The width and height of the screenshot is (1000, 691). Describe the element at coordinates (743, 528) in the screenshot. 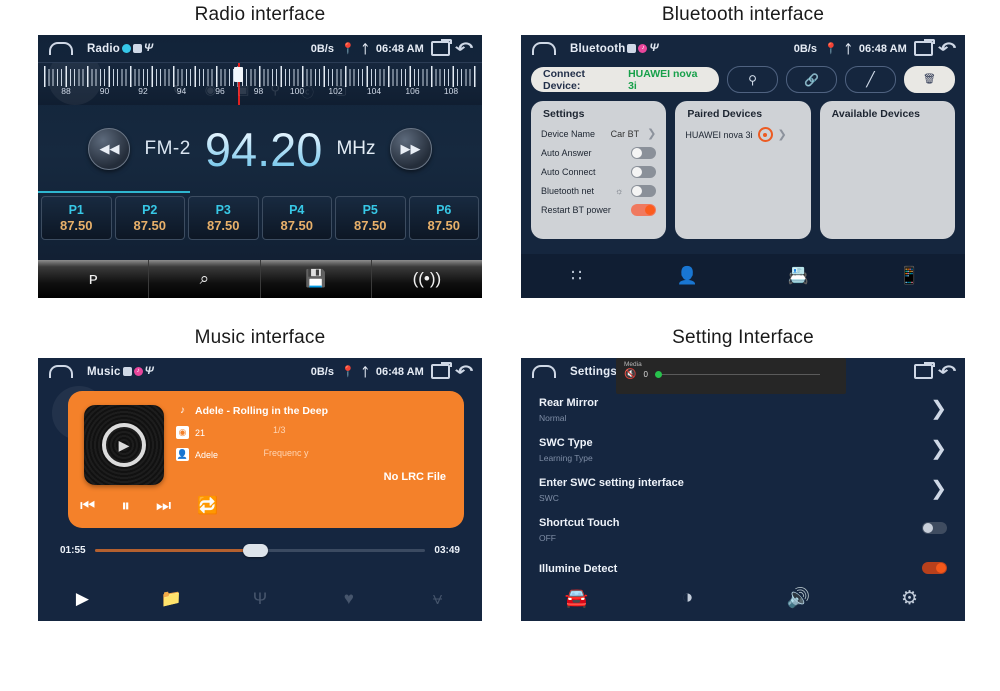

I see `setting-row-3: Shortcut Touch OFF` at that location.